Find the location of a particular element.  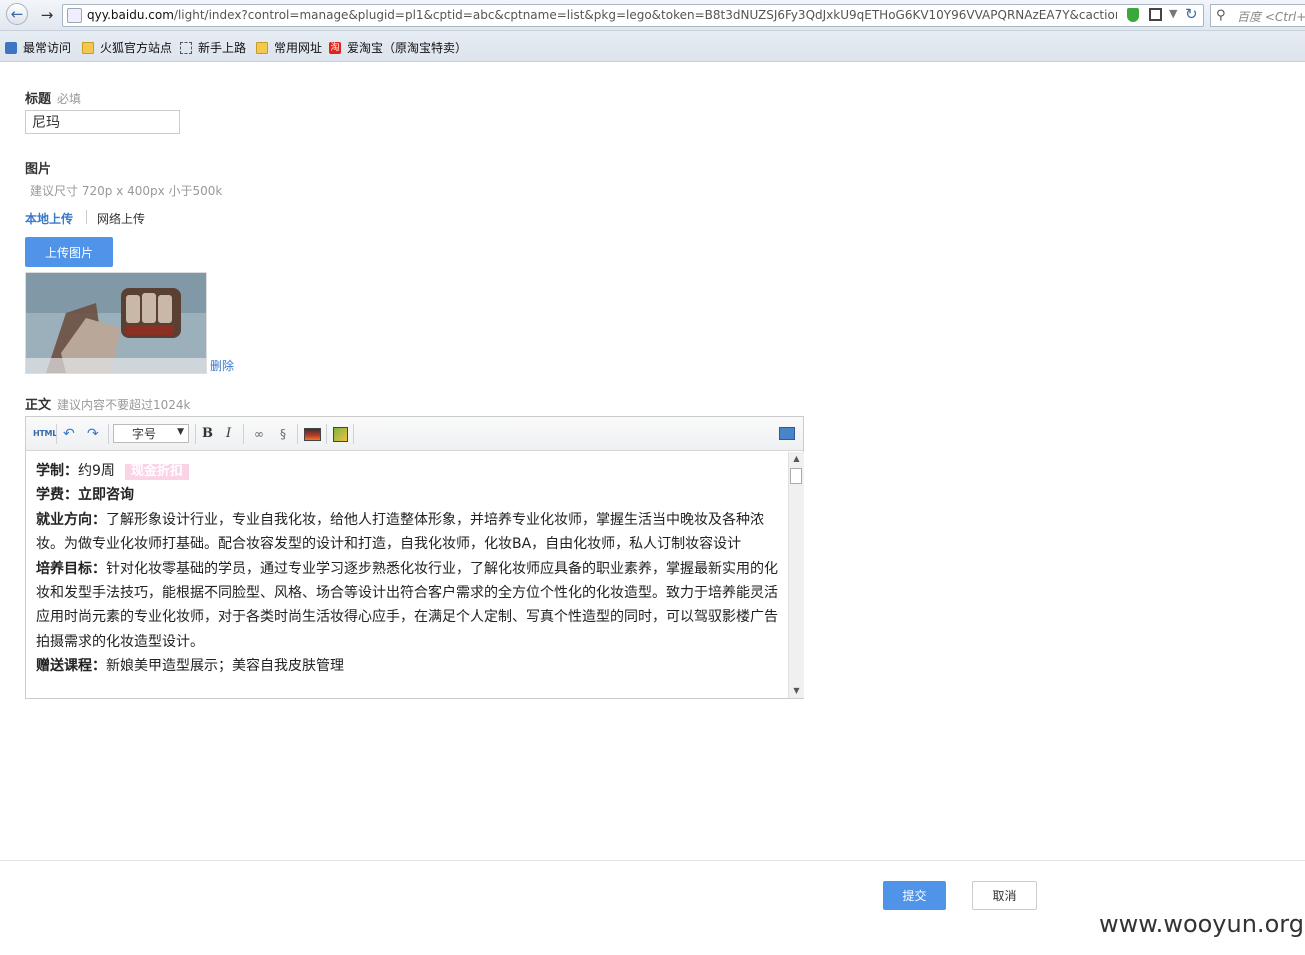

watermark: www.wooyun.org is located at coordinates (1201, 924).